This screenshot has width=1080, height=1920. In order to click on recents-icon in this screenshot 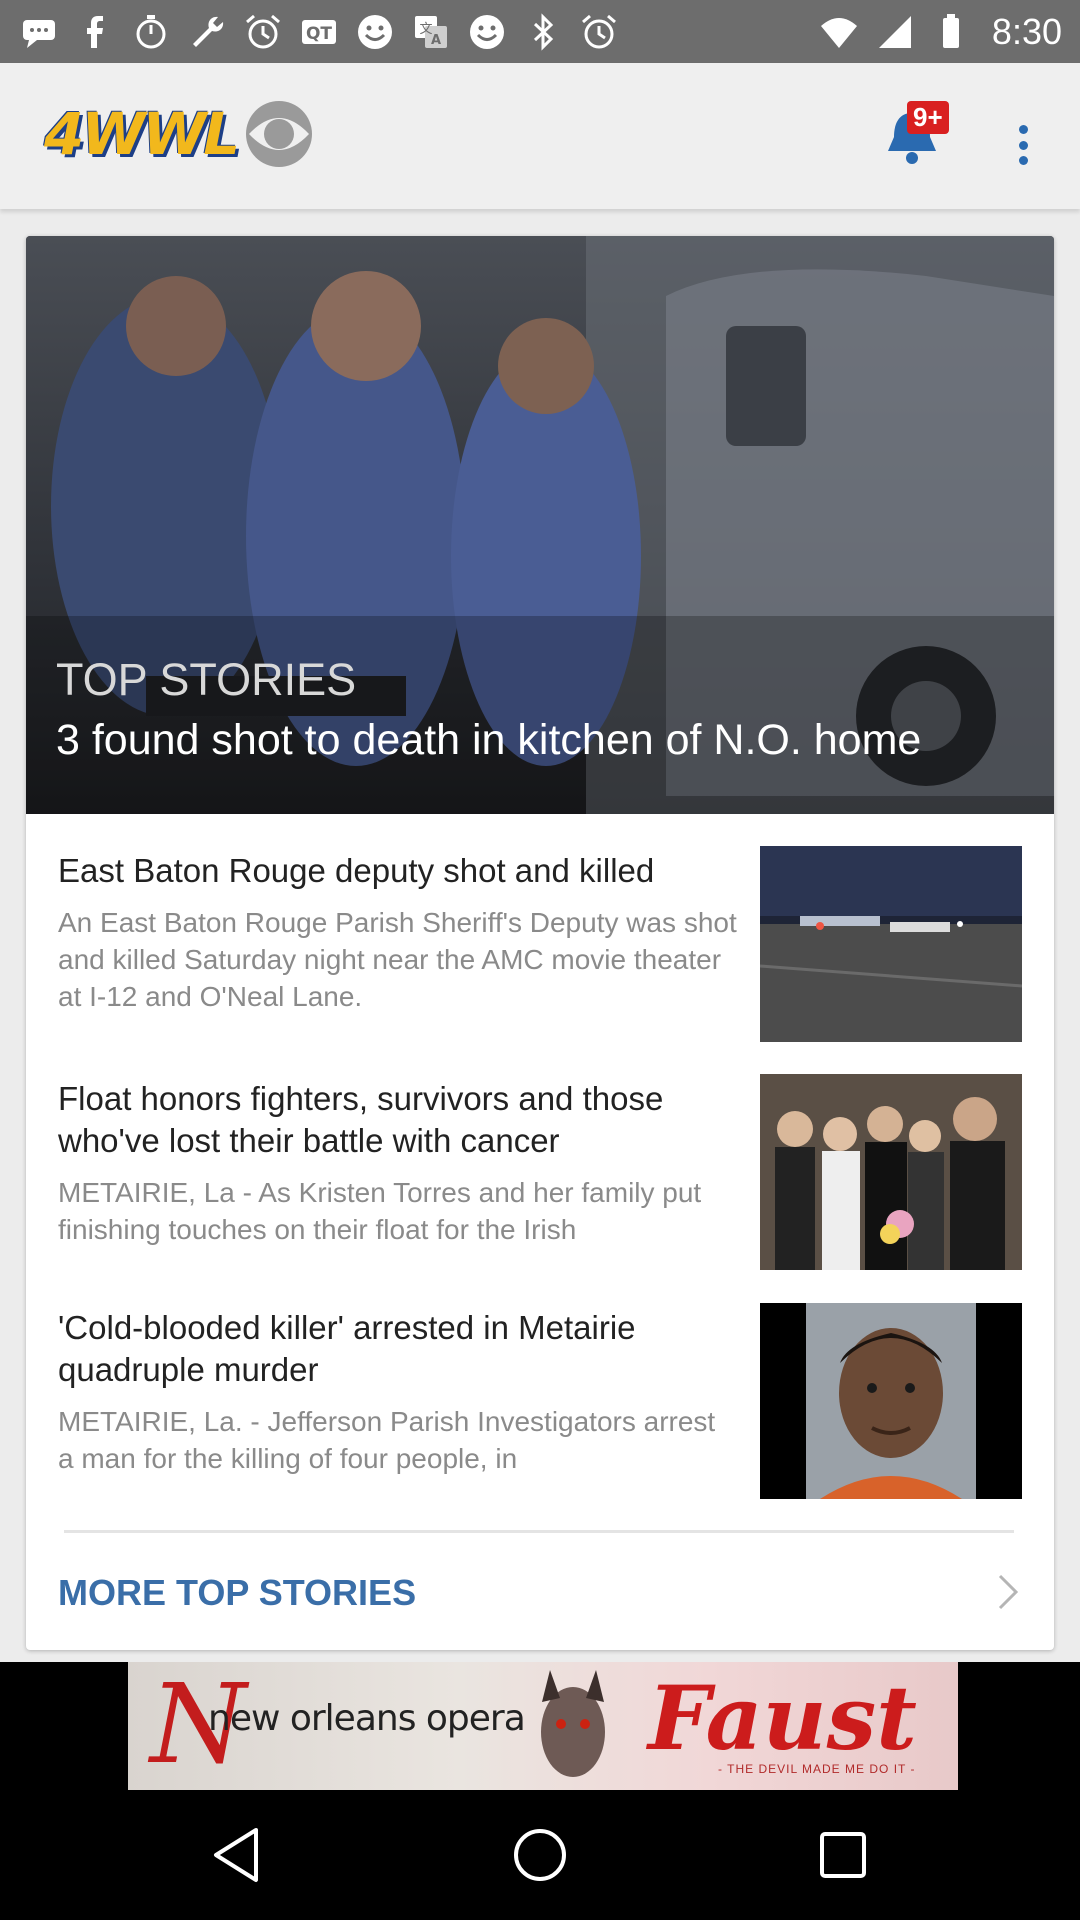, I will do `click(843, 1855)`.